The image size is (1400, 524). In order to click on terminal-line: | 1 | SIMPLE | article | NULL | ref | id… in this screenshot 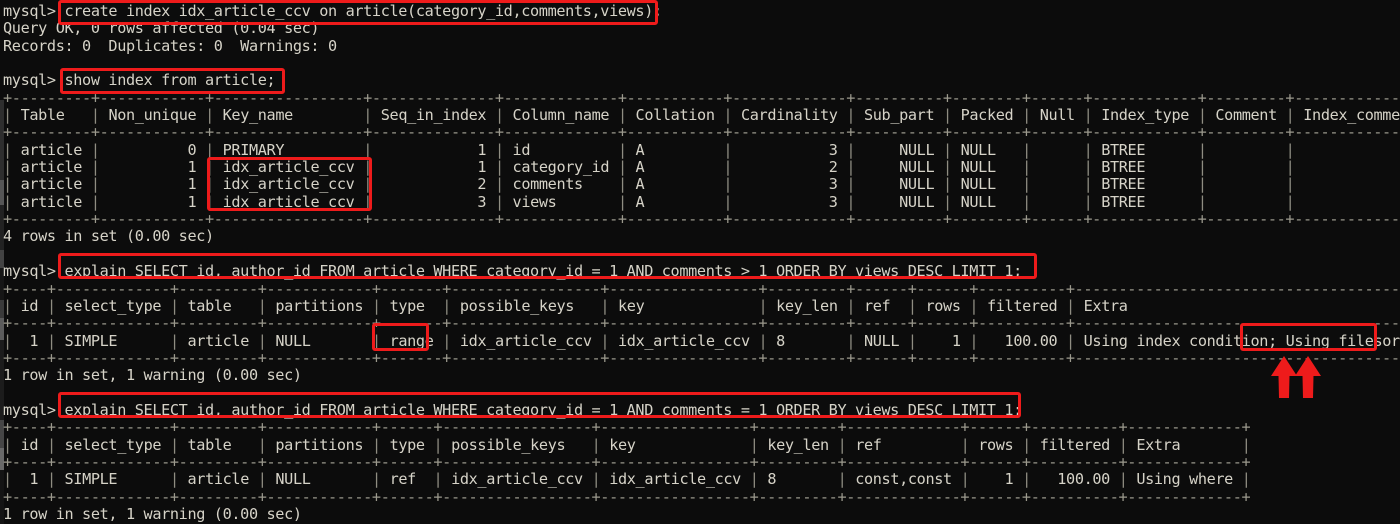, I will do `click(627, 479)`.